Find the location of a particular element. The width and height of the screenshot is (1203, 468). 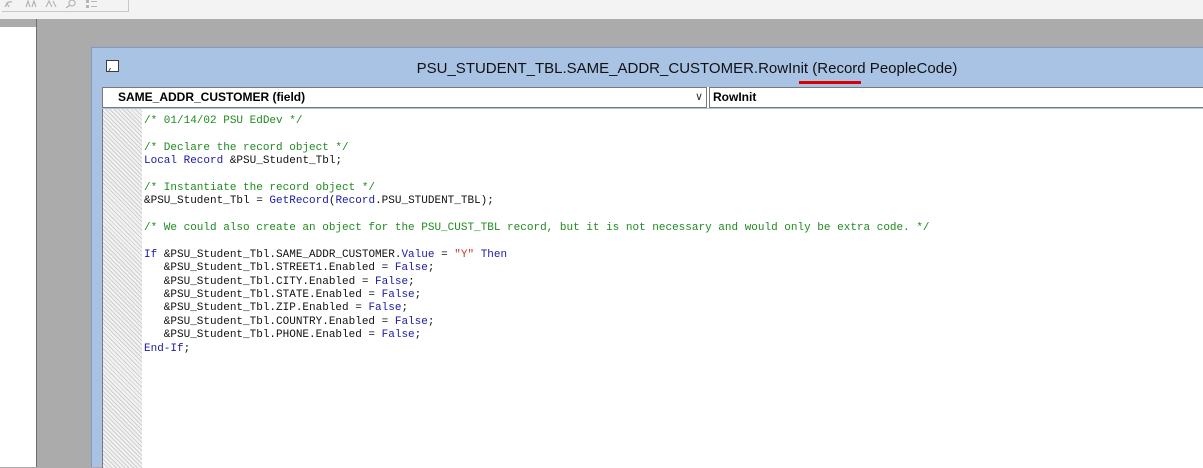

title-rest: PeopleCode) is located at coordinates (911, 68).